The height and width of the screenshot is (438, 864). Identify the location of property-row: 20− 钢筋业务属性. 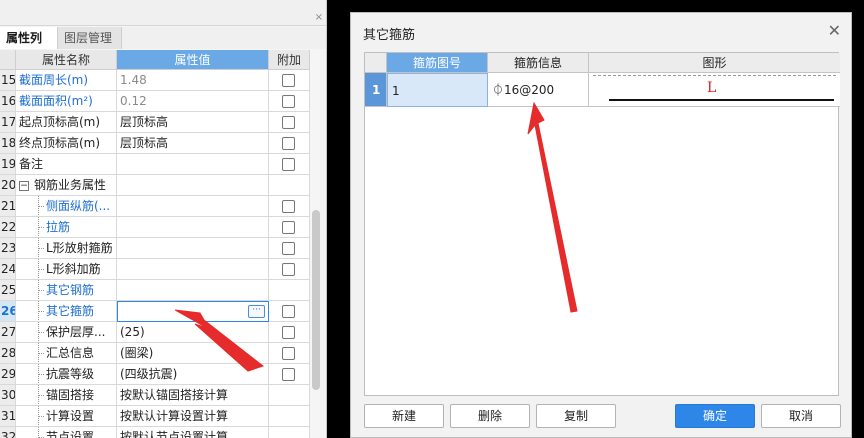
(155, 185).